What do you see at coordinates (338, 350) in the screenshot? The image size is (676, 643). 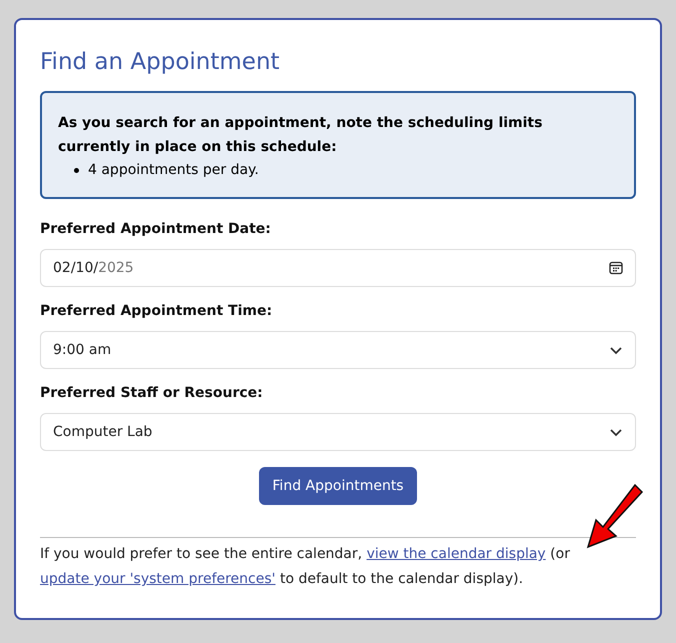 I see `select-field: 9:00 am` at bounding box center [338, 350].